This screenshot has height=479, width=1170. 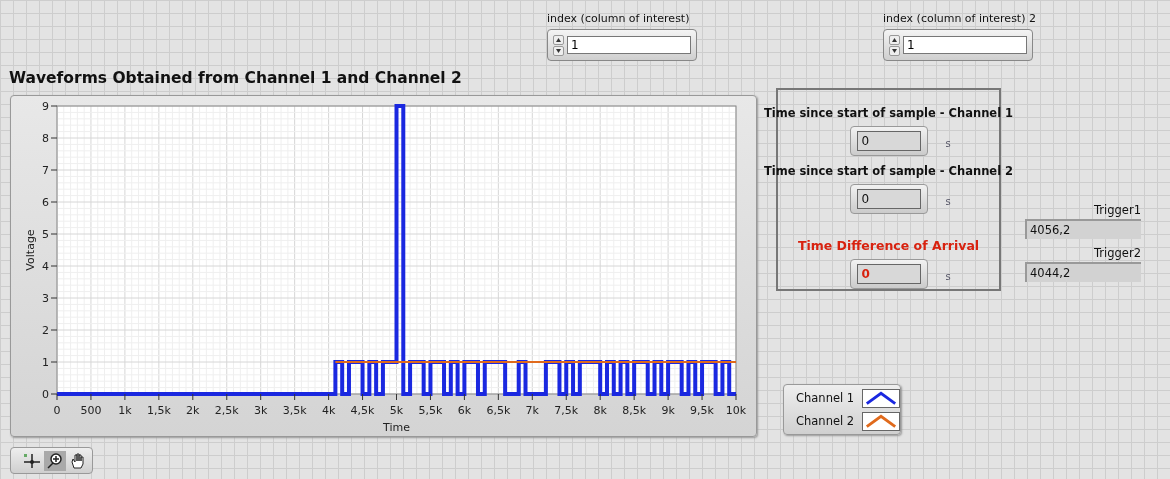 I want to click on x-tick-label: 9k, so click(x=668, y=410).